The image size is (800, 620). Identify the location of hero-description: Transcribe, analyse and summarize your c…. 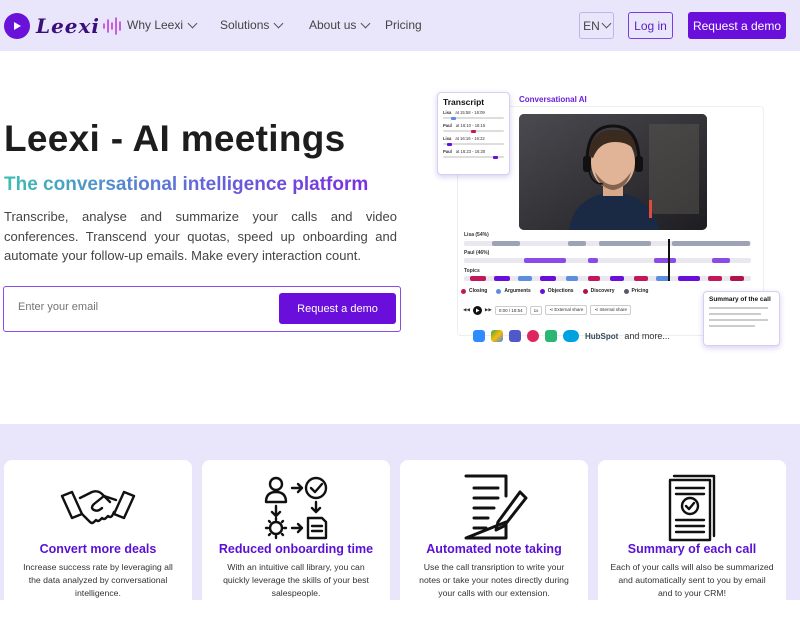
(200, 236).